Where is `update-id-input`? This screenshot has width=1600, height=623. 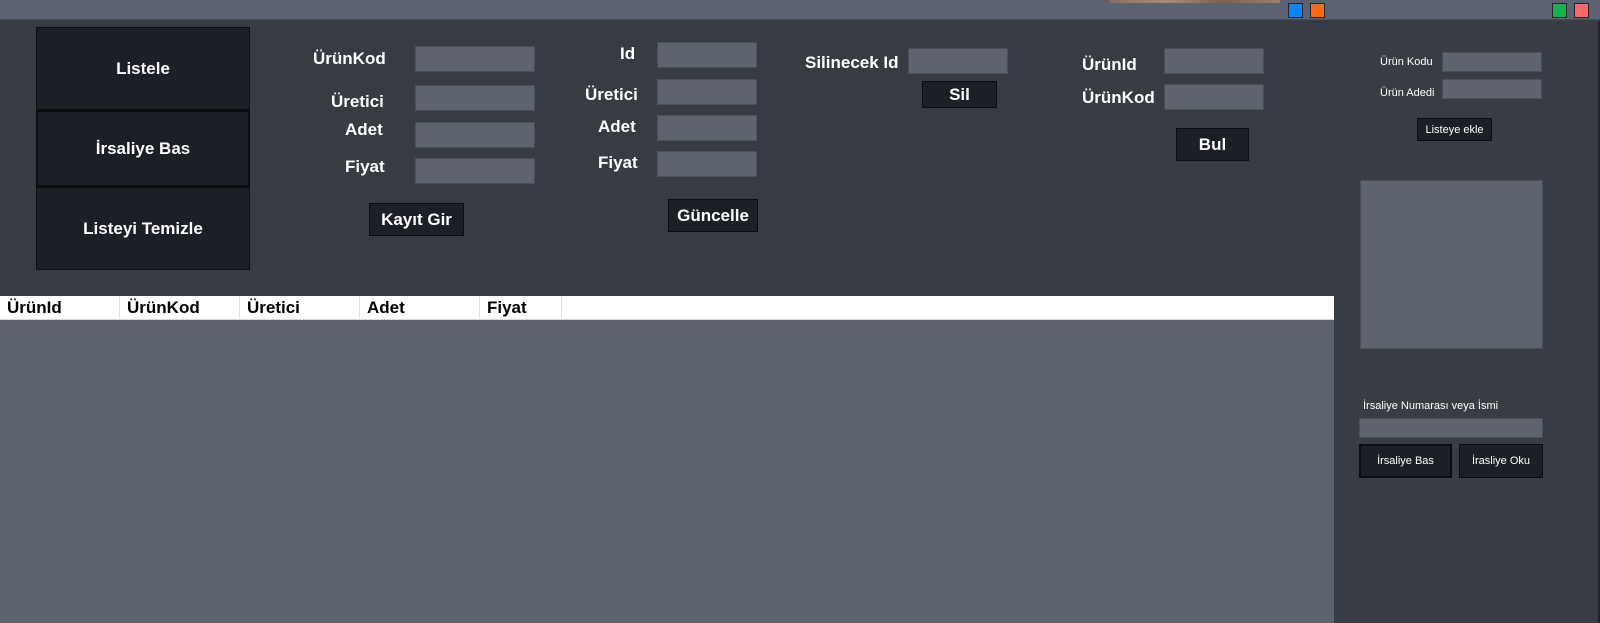
update-id-input is located at coordinates (707, 55).